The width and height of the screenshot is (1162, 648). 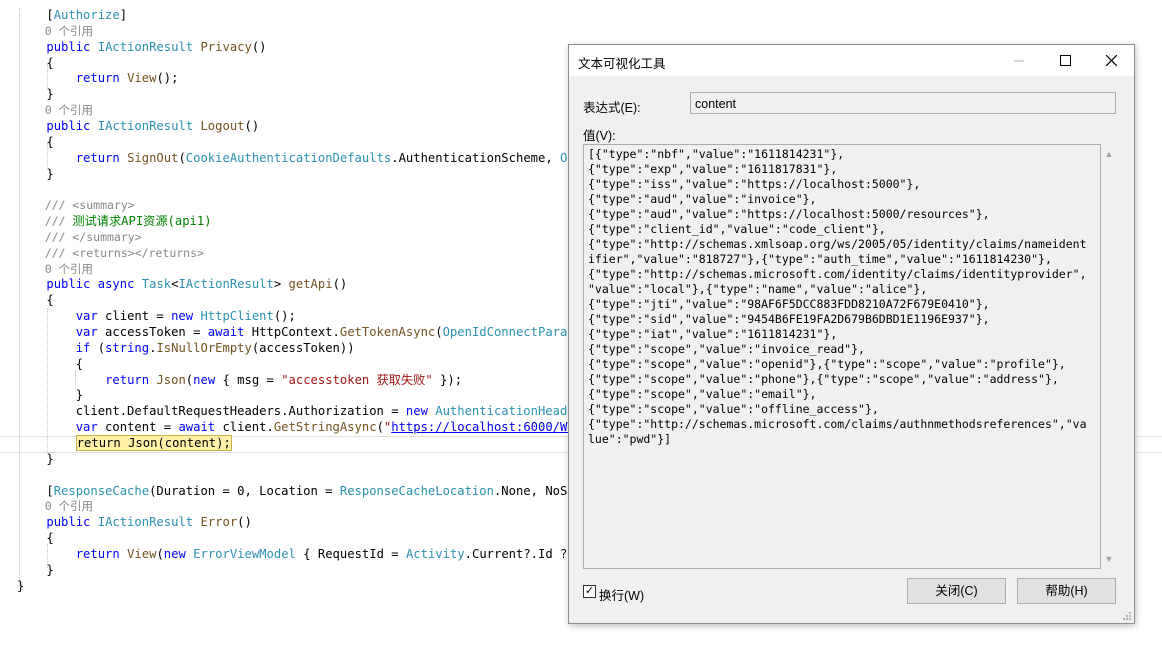 I want to click on code-token: accessToken =, so click(x=152, y=332).